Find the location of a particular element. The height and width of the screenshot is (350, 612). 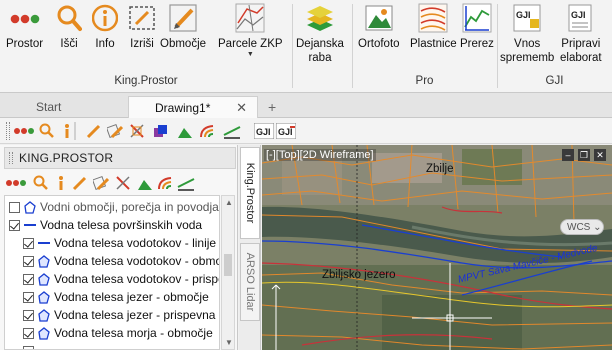

layers-icon is located at coordinates (161, 131).